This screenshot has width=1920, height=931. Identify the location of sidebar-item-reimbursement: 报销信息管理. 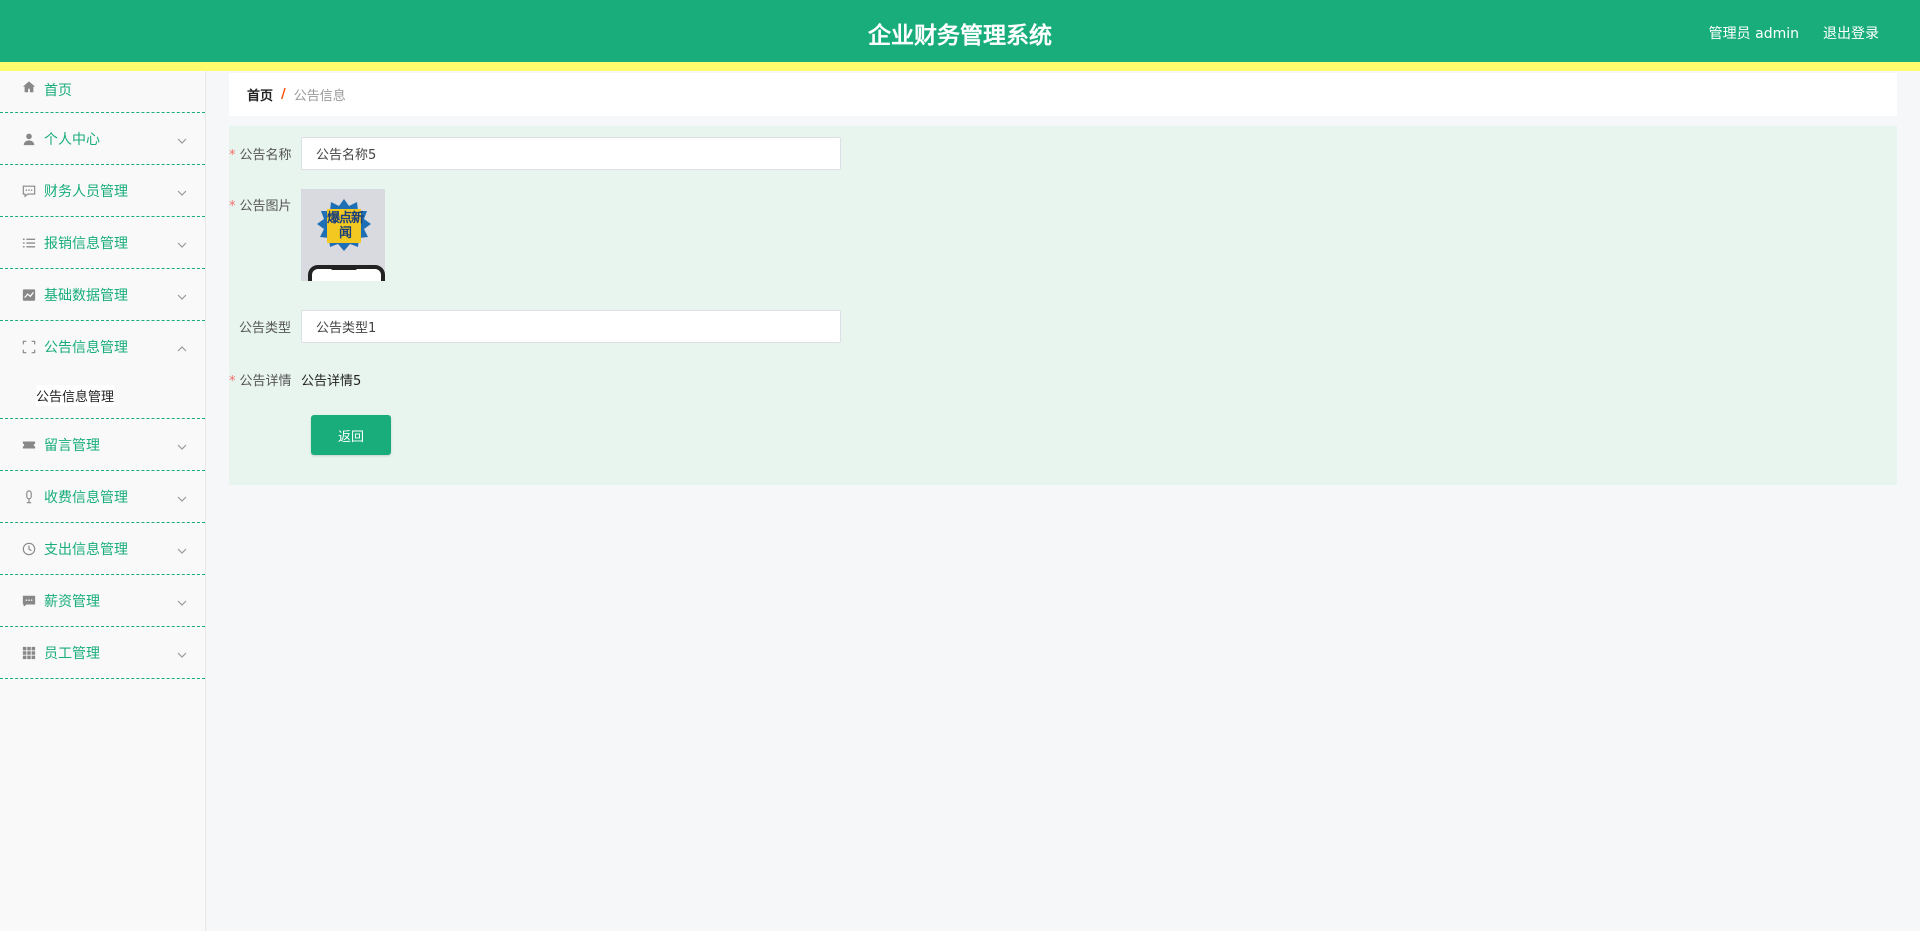
(102, 243).